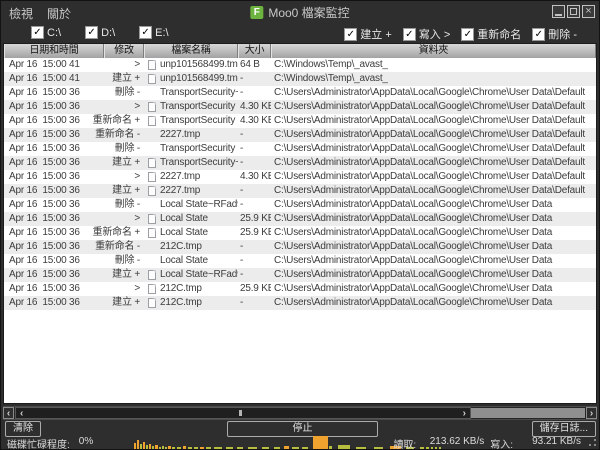 This screenshot has height=450, width=600. What do you see at coordinates (154, 32) in the screenshot?
I see `drive-filter-checkbox: ✓ E:\` at bounding box center [154, 32].